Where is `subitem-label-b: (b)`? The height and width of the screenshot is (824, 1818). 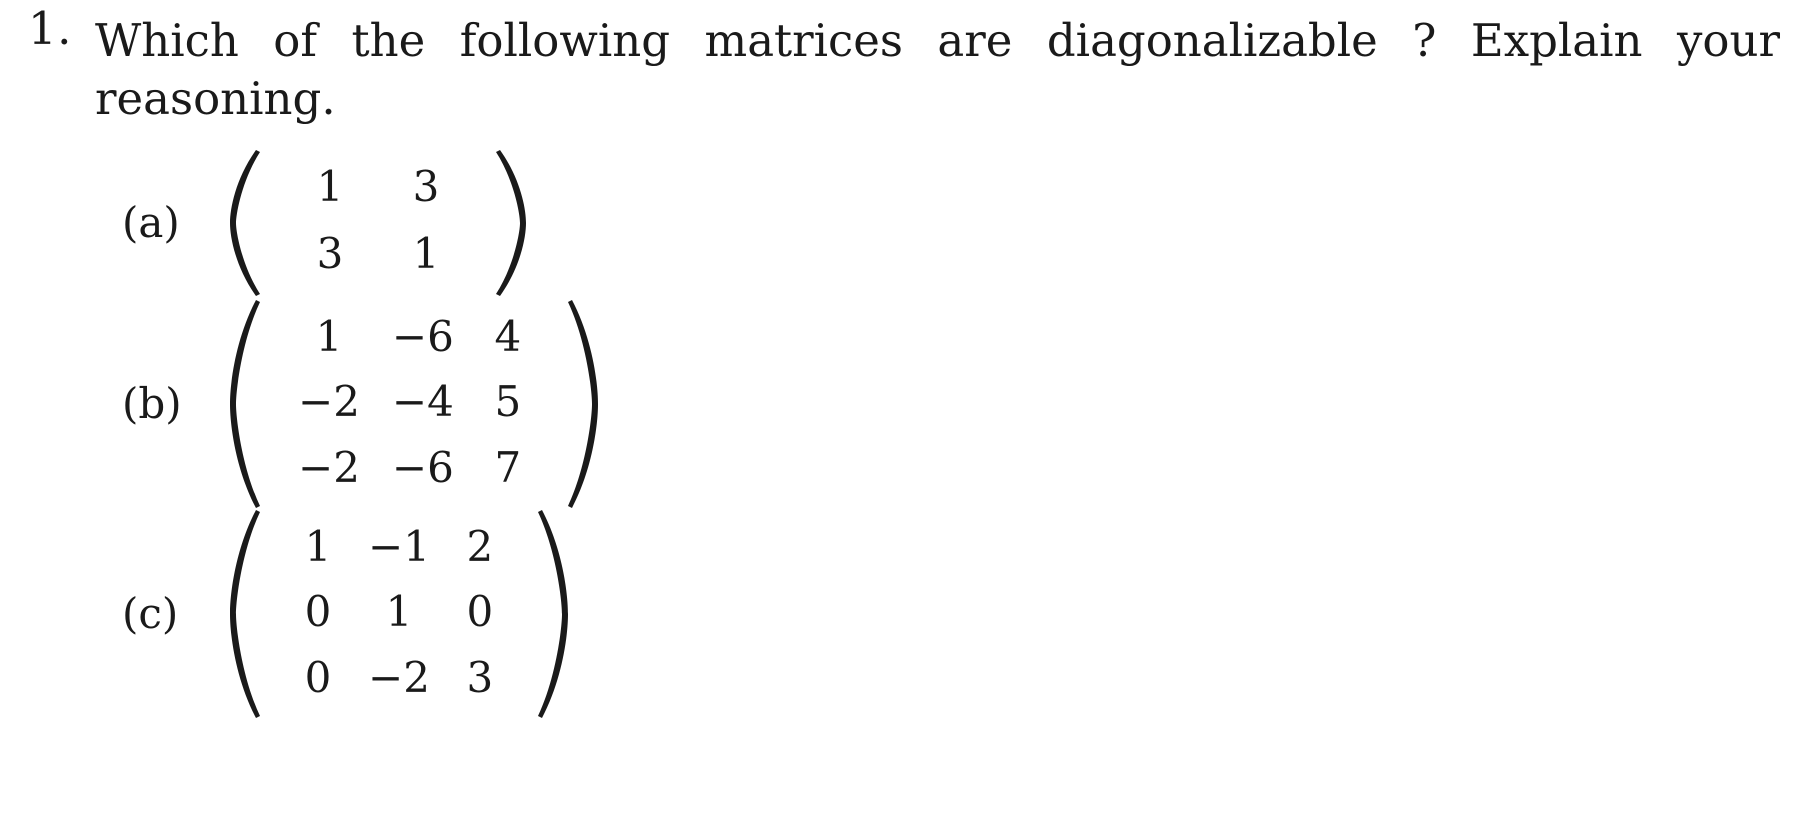
subitem-label-b: (b) is located at coordinates (152, 403).